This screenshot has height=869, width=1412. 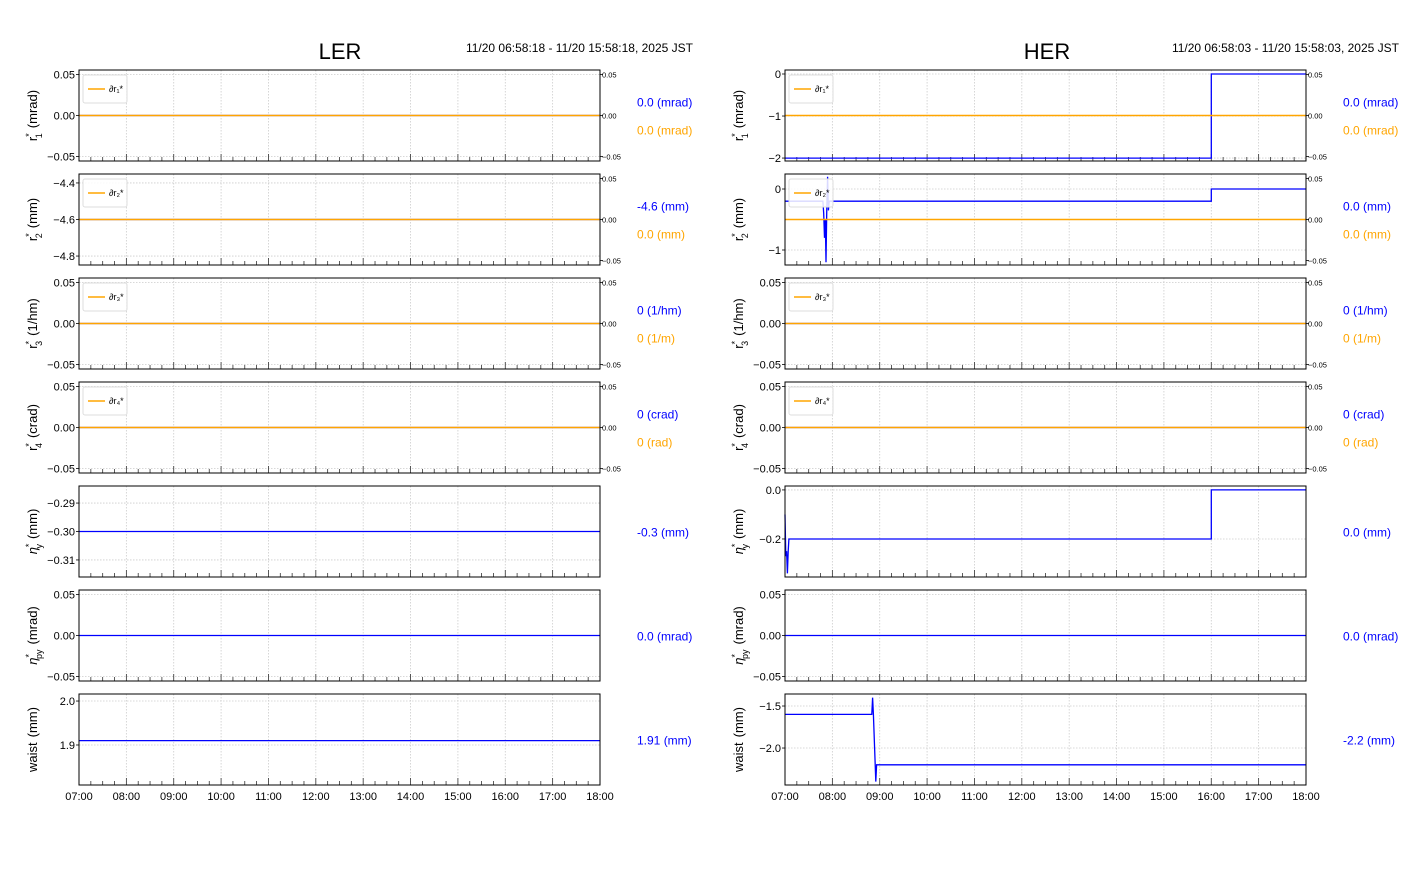 What do you see at coordinates (664, 741) in the screenshot?
I see `value-label: 1.91 (mm)` at bounding box center [664, 741].